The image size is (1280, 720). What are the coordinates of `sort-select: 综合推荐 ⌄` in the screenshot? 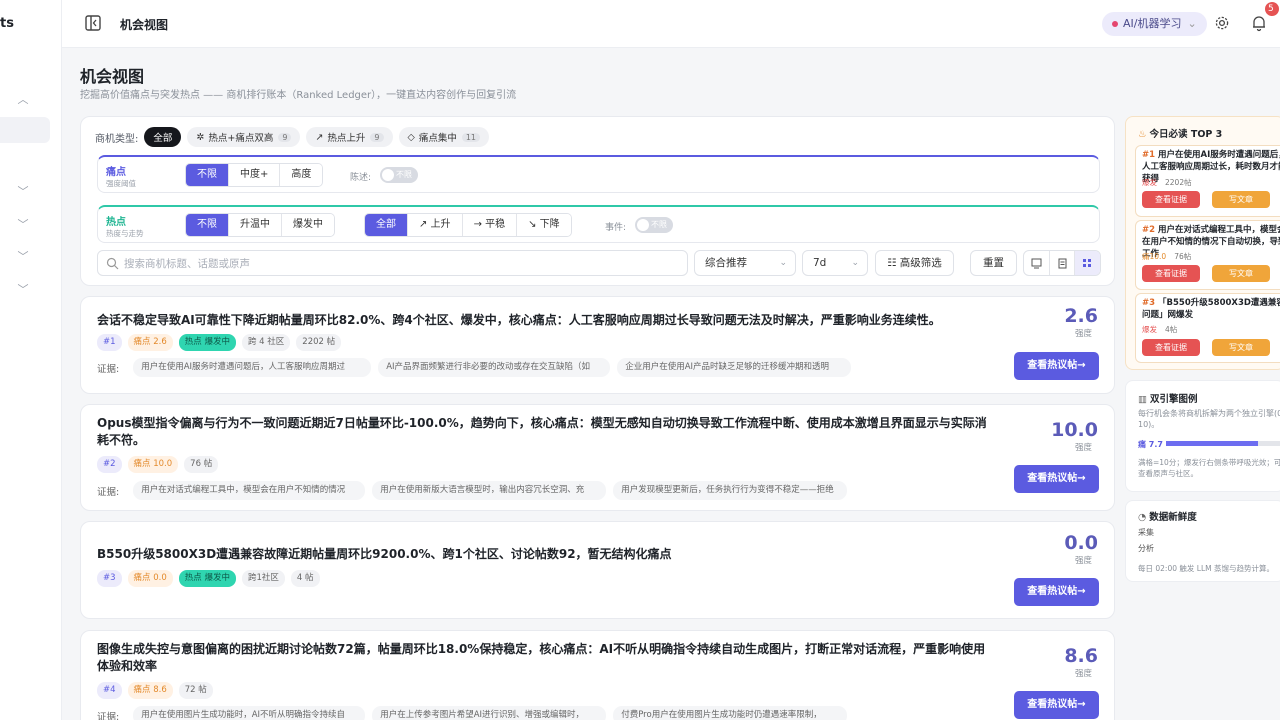 It's located at (745, 263).